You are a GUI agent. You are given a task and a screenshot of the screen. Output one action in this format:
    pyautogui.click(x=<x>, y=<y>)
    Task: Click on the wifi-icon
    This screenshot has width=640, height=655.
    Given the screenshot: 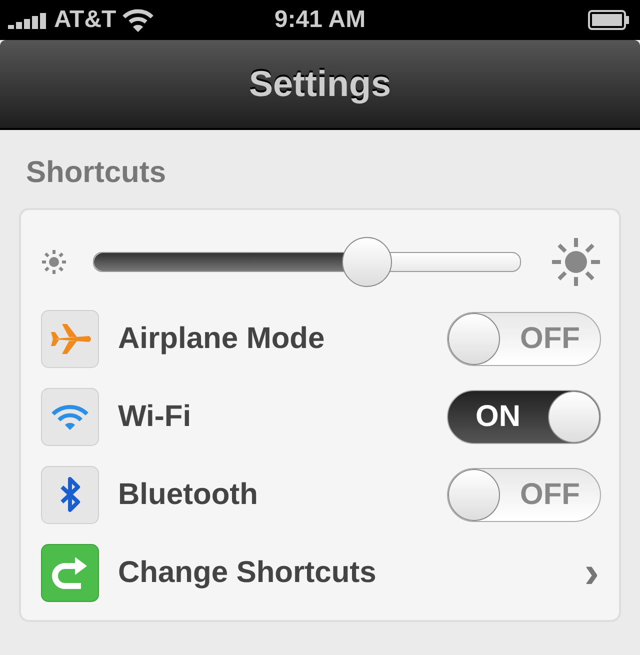 What is the action you would take?
    pyautogui.click(x=70, y=417)
    